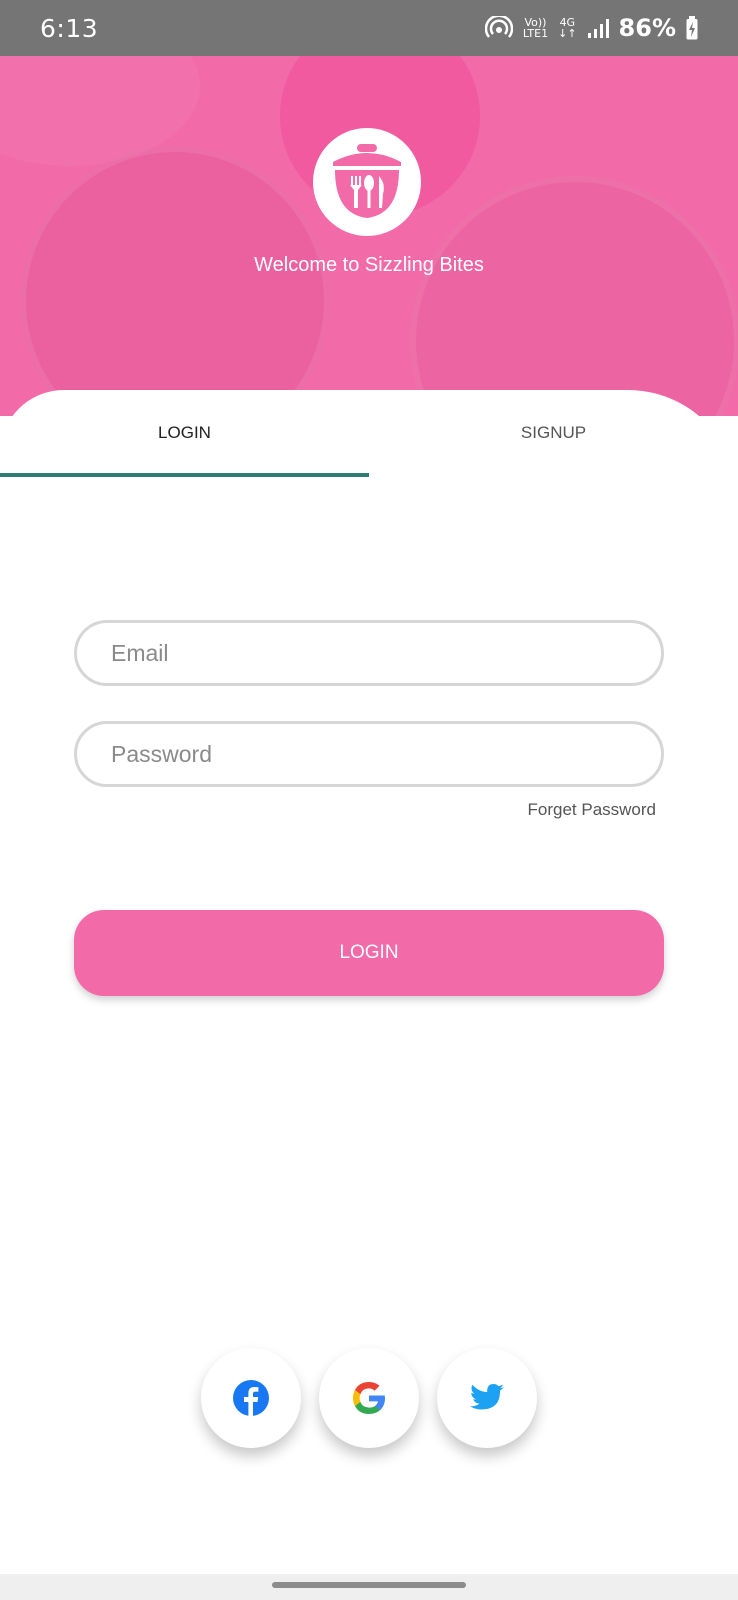 This screenshot has width=738, height=1600. Describe the element at coordinates (535, 33) in the screenshot. I see `lte-label: LTE1` at that location.